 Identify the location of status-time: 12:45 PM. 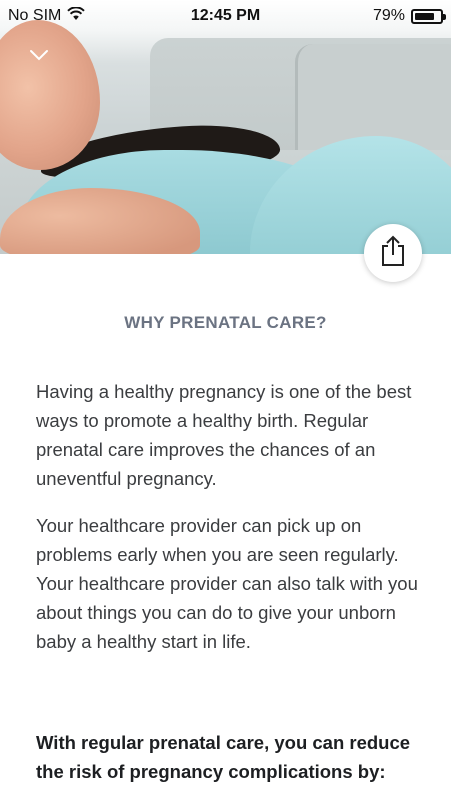
(225, 15).